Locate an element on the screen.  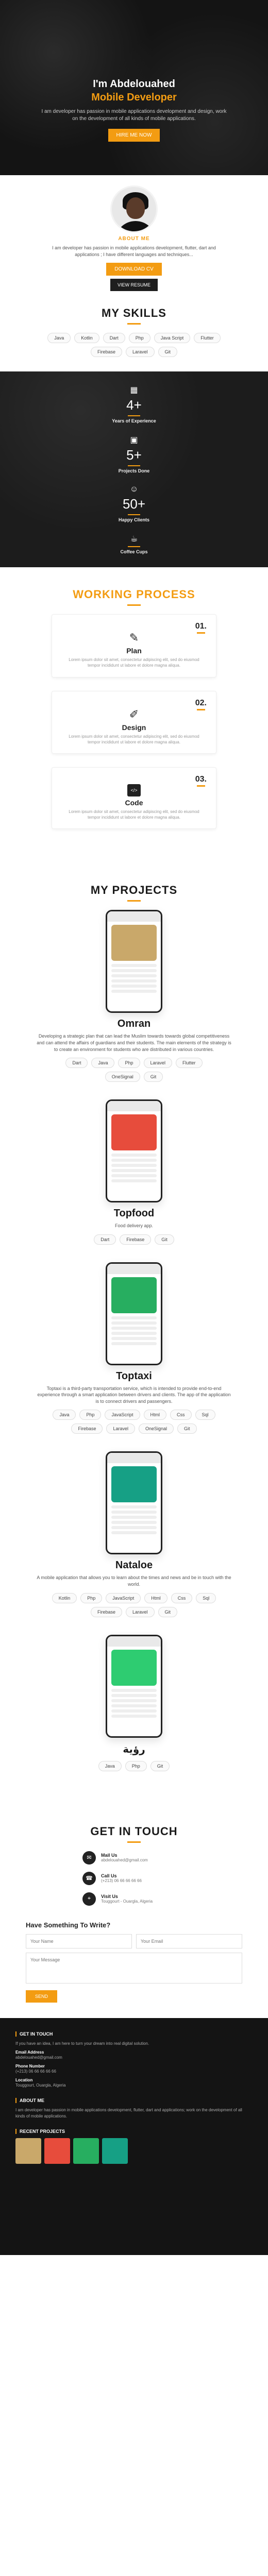
tech-tag: Firebase is located at coordinates (136, 1239).